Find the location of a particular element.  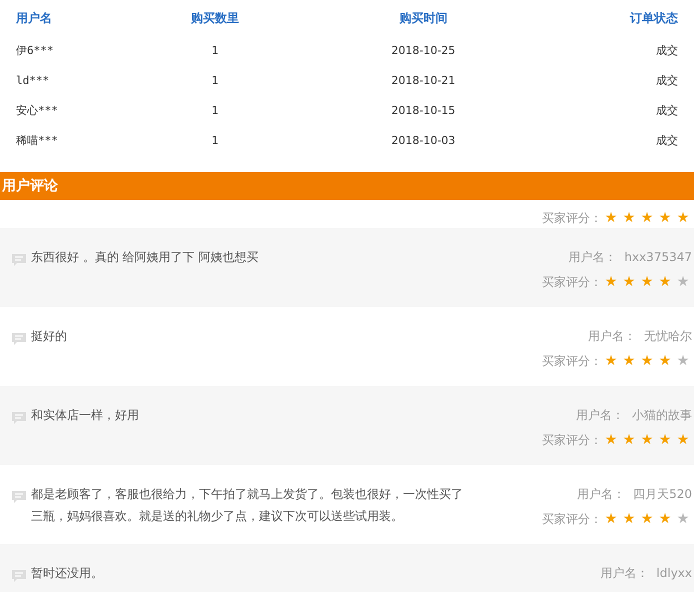

review-text: 东西很好 。真的 给阿姨用了下 阿姨也想买 is located at coordinates (145, 257).